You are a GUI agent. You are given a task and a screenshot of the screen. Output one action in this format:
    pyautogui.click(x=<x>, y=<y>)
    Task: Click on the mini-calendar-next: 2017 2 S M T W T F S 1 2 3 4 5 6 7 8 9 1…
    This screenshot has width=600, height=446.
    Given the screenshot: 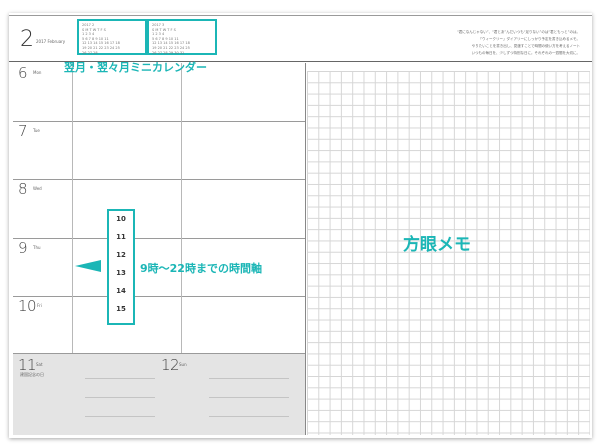 What is the action you would take?
    pyautogui.click(x=112, y=37)
    